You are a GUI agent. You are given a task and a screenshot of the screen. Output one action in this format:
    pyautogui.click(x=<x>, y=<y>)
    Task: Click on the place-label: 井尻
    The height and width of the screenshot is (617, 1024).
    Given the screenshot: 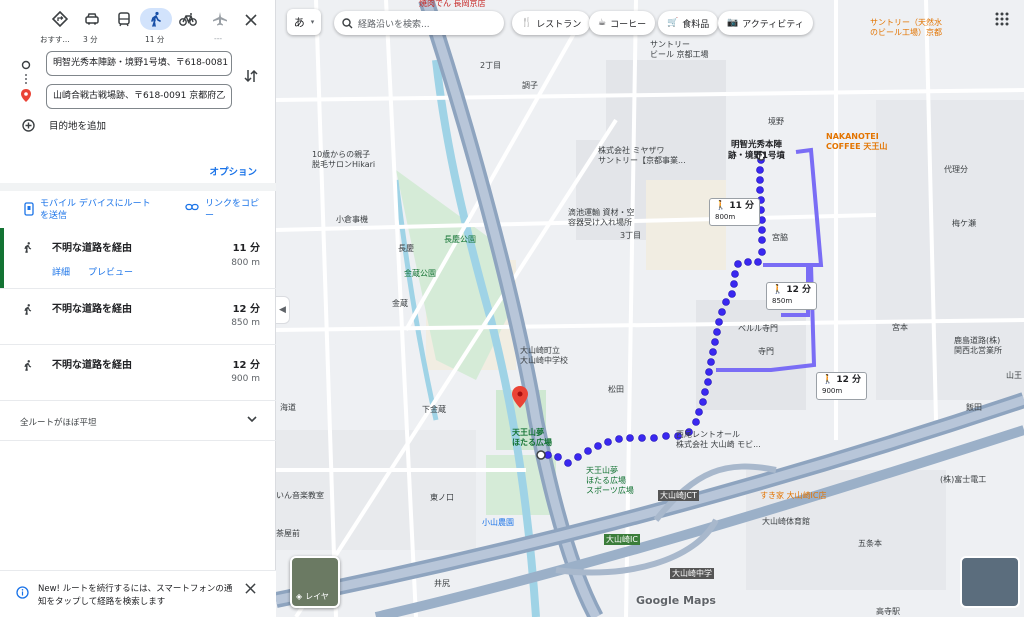 What is the action you would take?
    pyautogui.click(x=442, y=583)
    